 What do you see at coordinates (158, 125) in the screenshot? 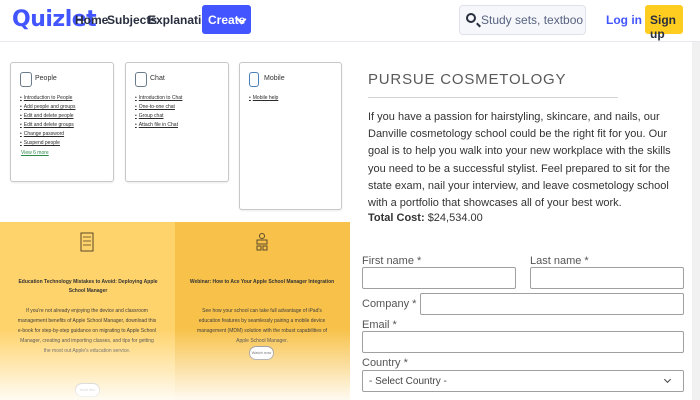
I see `help-link: Attach file in Chat` at bounding box center [158, 125].